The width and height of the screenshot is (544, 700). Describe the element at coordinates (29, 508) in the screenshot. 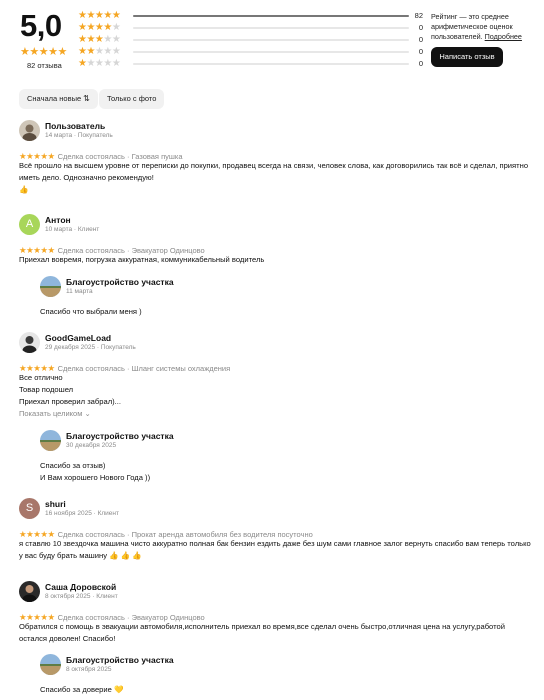

I see `avatar: S` at that location.